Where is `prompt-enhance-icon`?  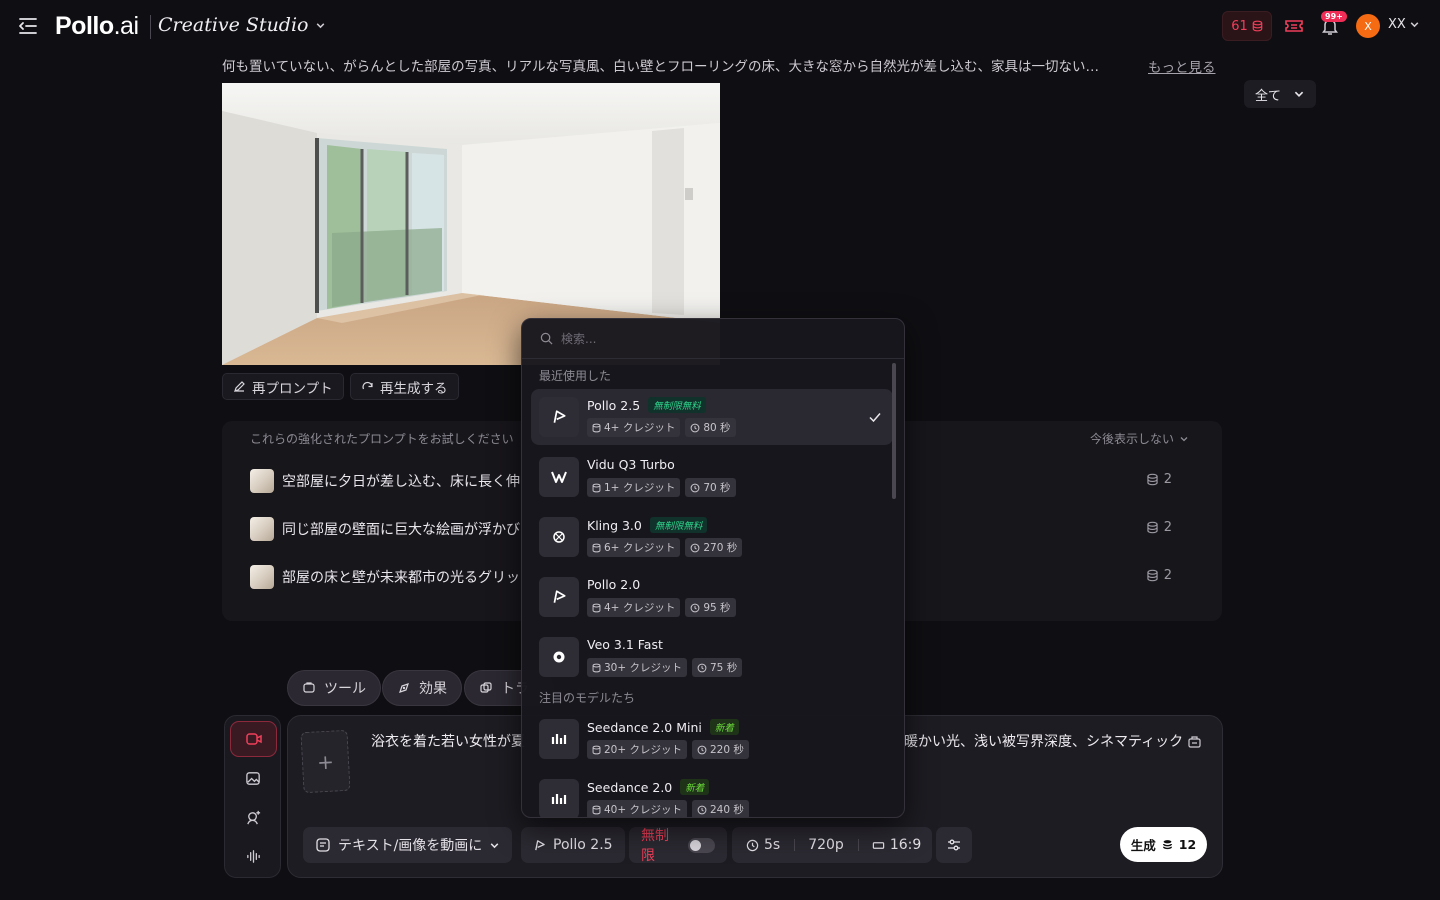 prompt-enhance-icon is located at coordinates (1194, 741).